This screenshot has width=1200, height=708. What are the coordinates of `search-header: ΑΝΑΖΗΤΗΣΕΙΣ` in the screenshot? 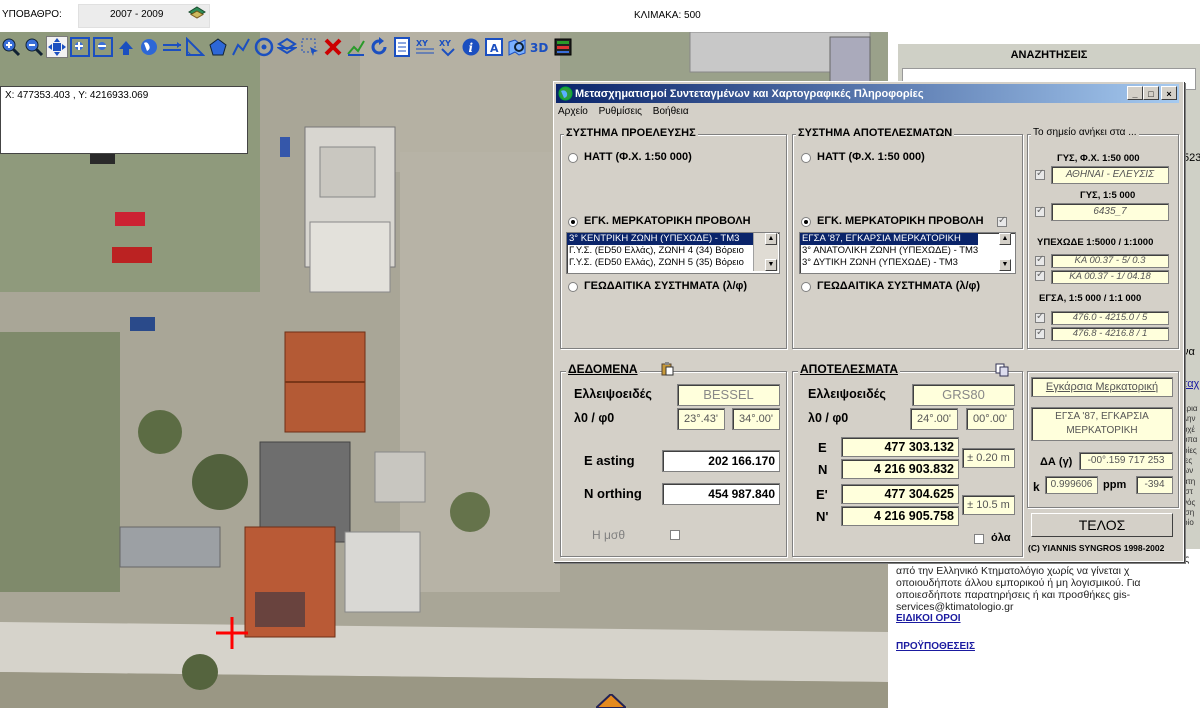 It's located at (1049, 55).